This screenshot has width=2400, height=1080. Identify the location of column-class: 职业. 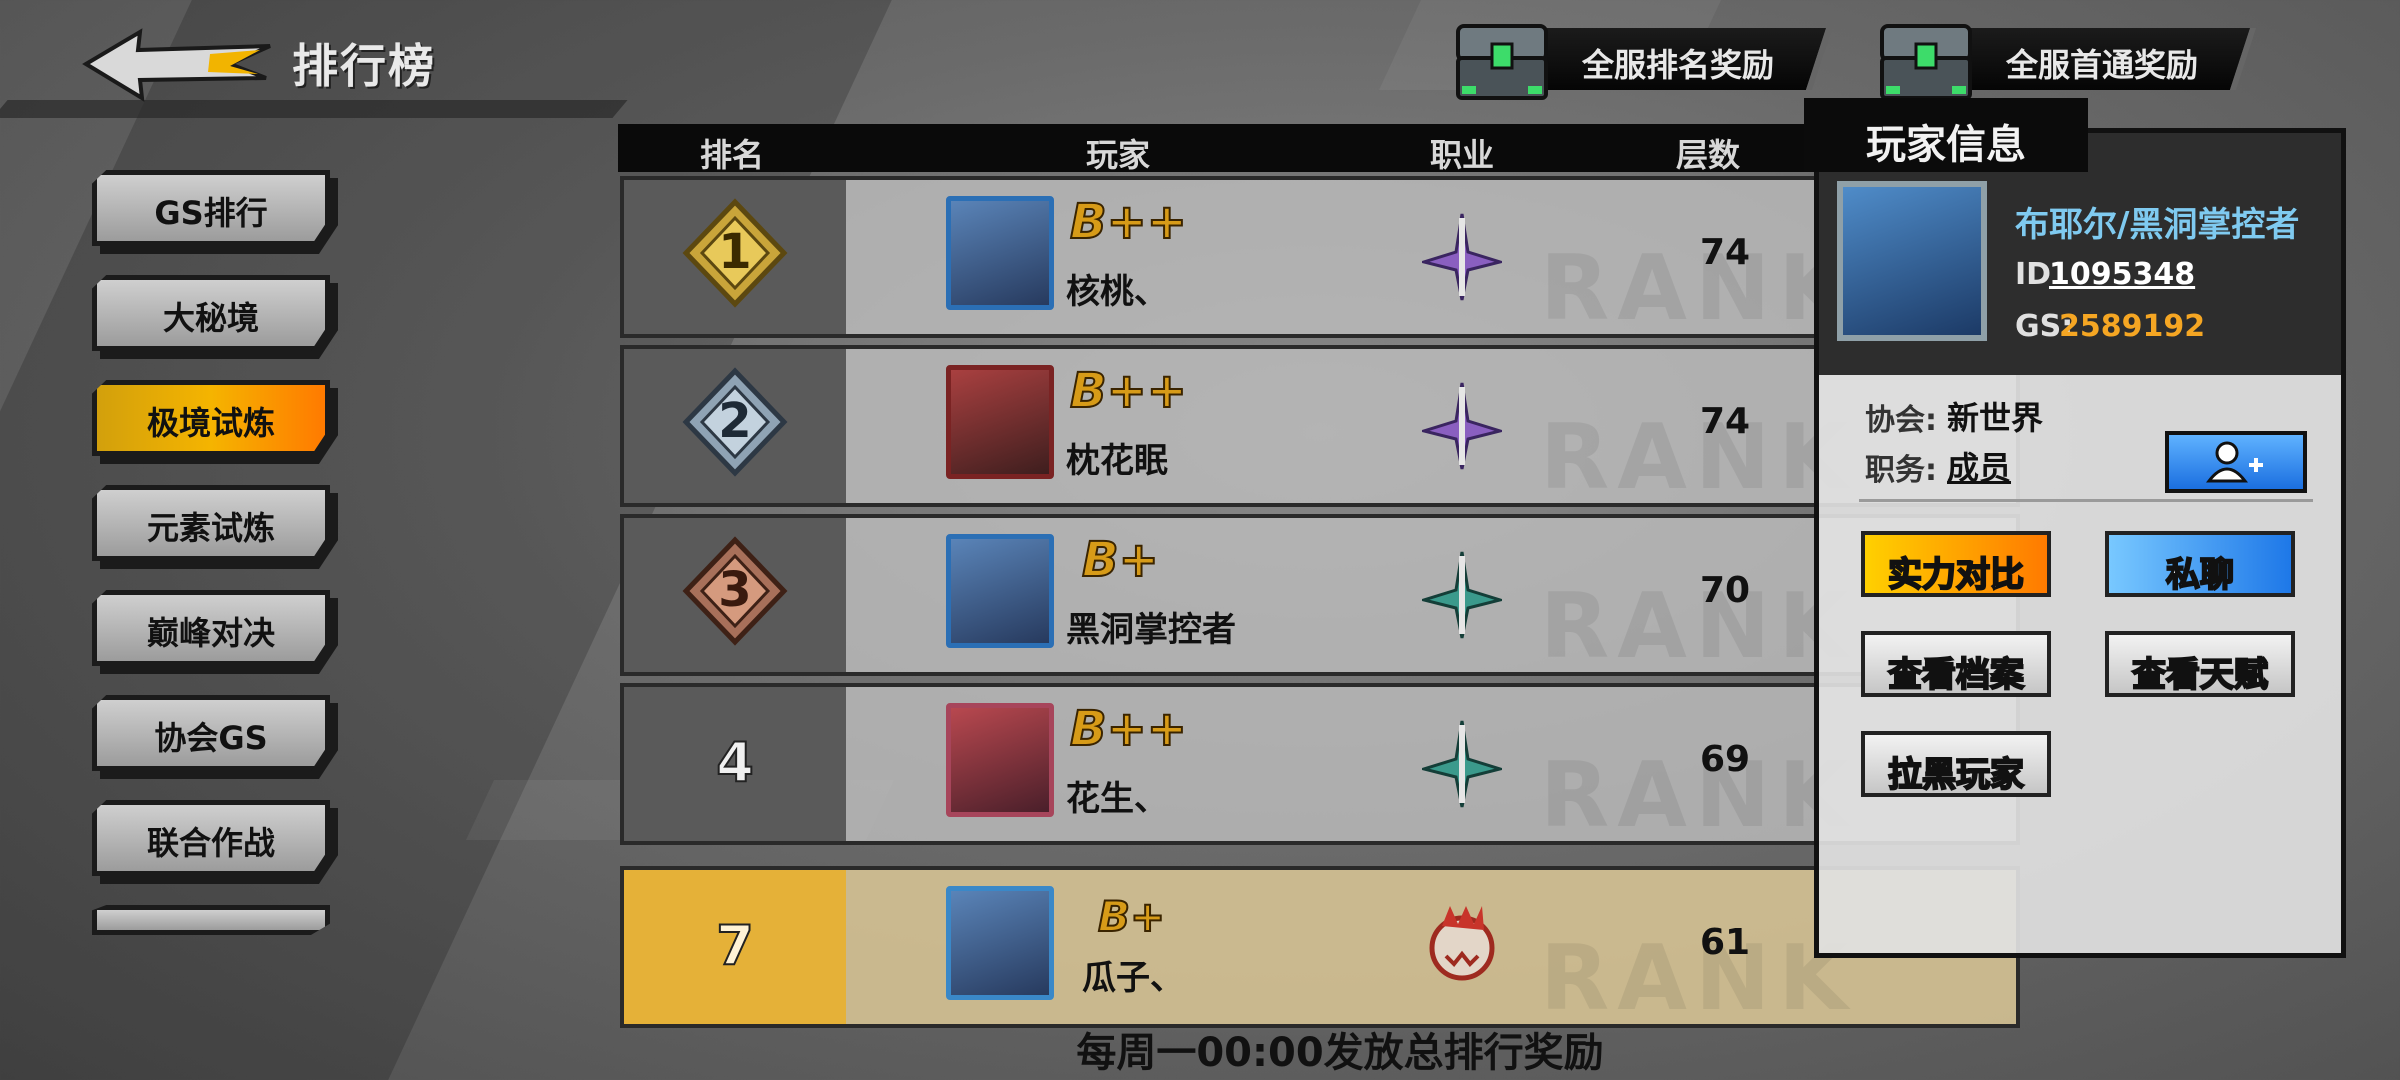
(1462, 155).